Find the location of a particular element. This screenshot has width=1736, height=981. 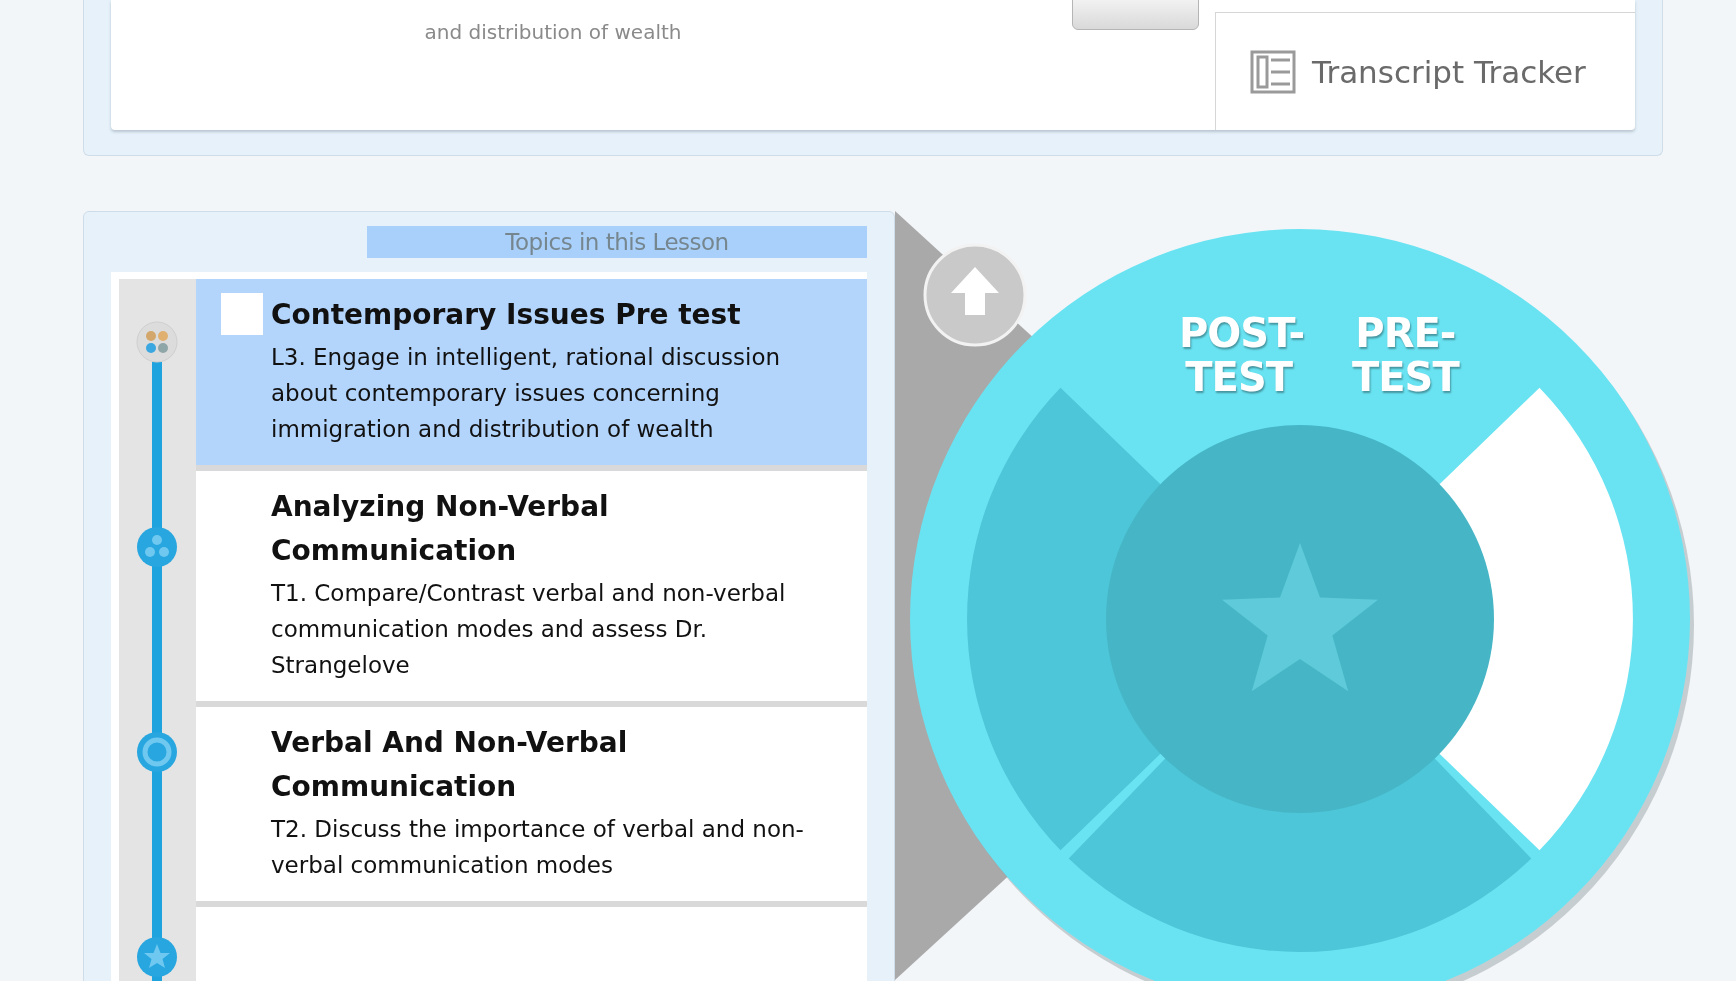

up-arrow-button is located at coordinates (975, 295).